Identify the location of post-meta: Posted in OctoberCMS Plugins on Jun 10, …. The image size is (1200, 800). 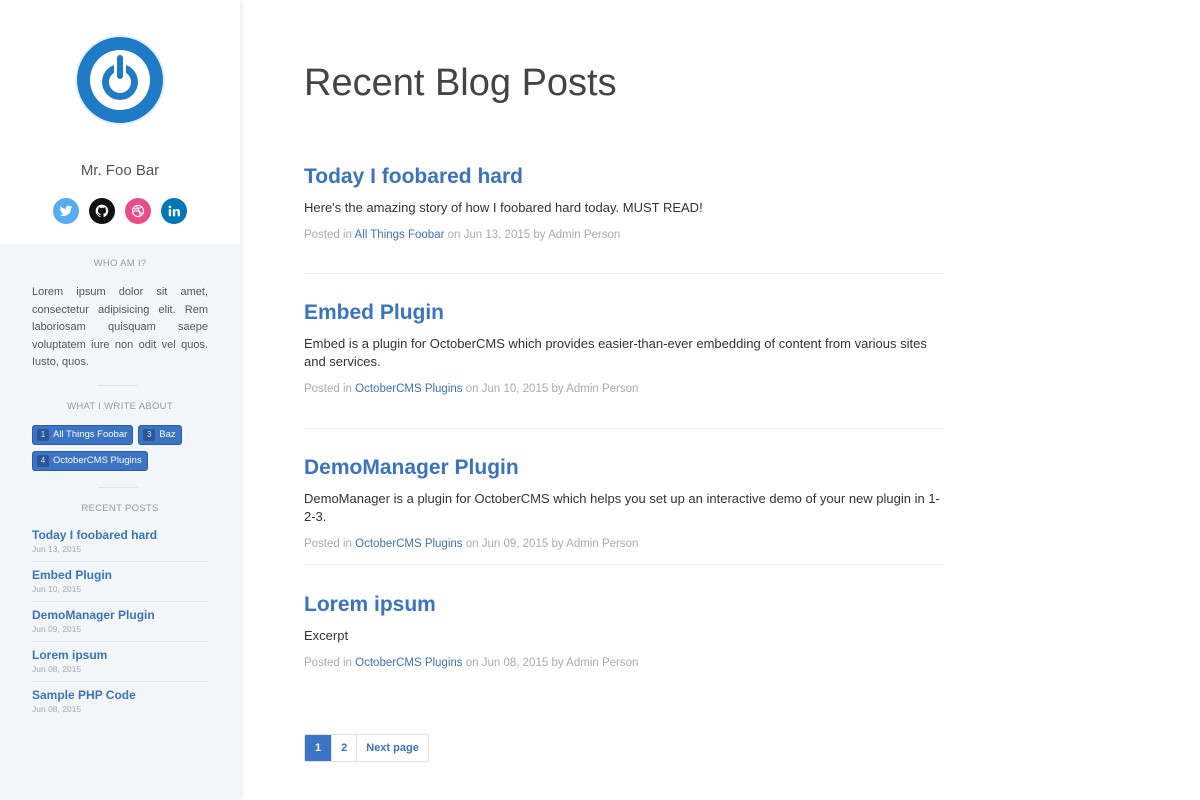
(624, 389).